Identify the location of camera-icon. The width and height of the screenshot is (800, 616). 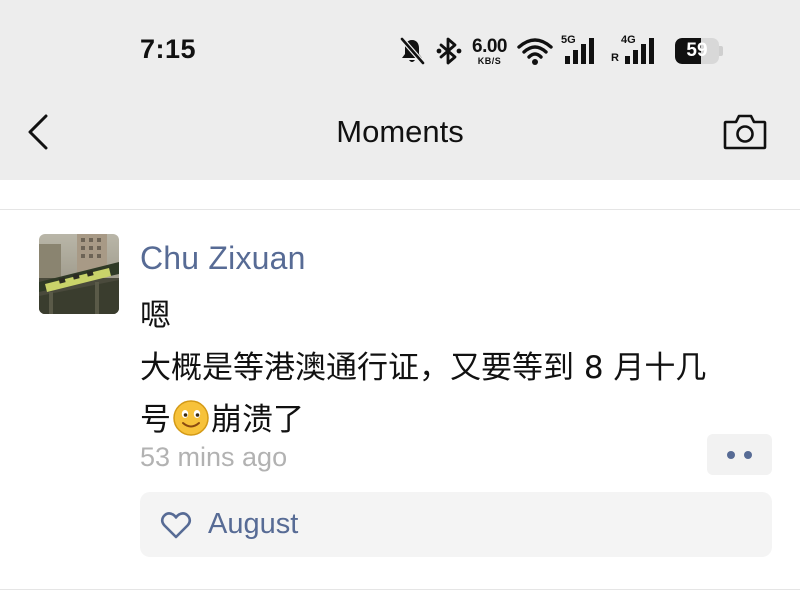
(745, 132).